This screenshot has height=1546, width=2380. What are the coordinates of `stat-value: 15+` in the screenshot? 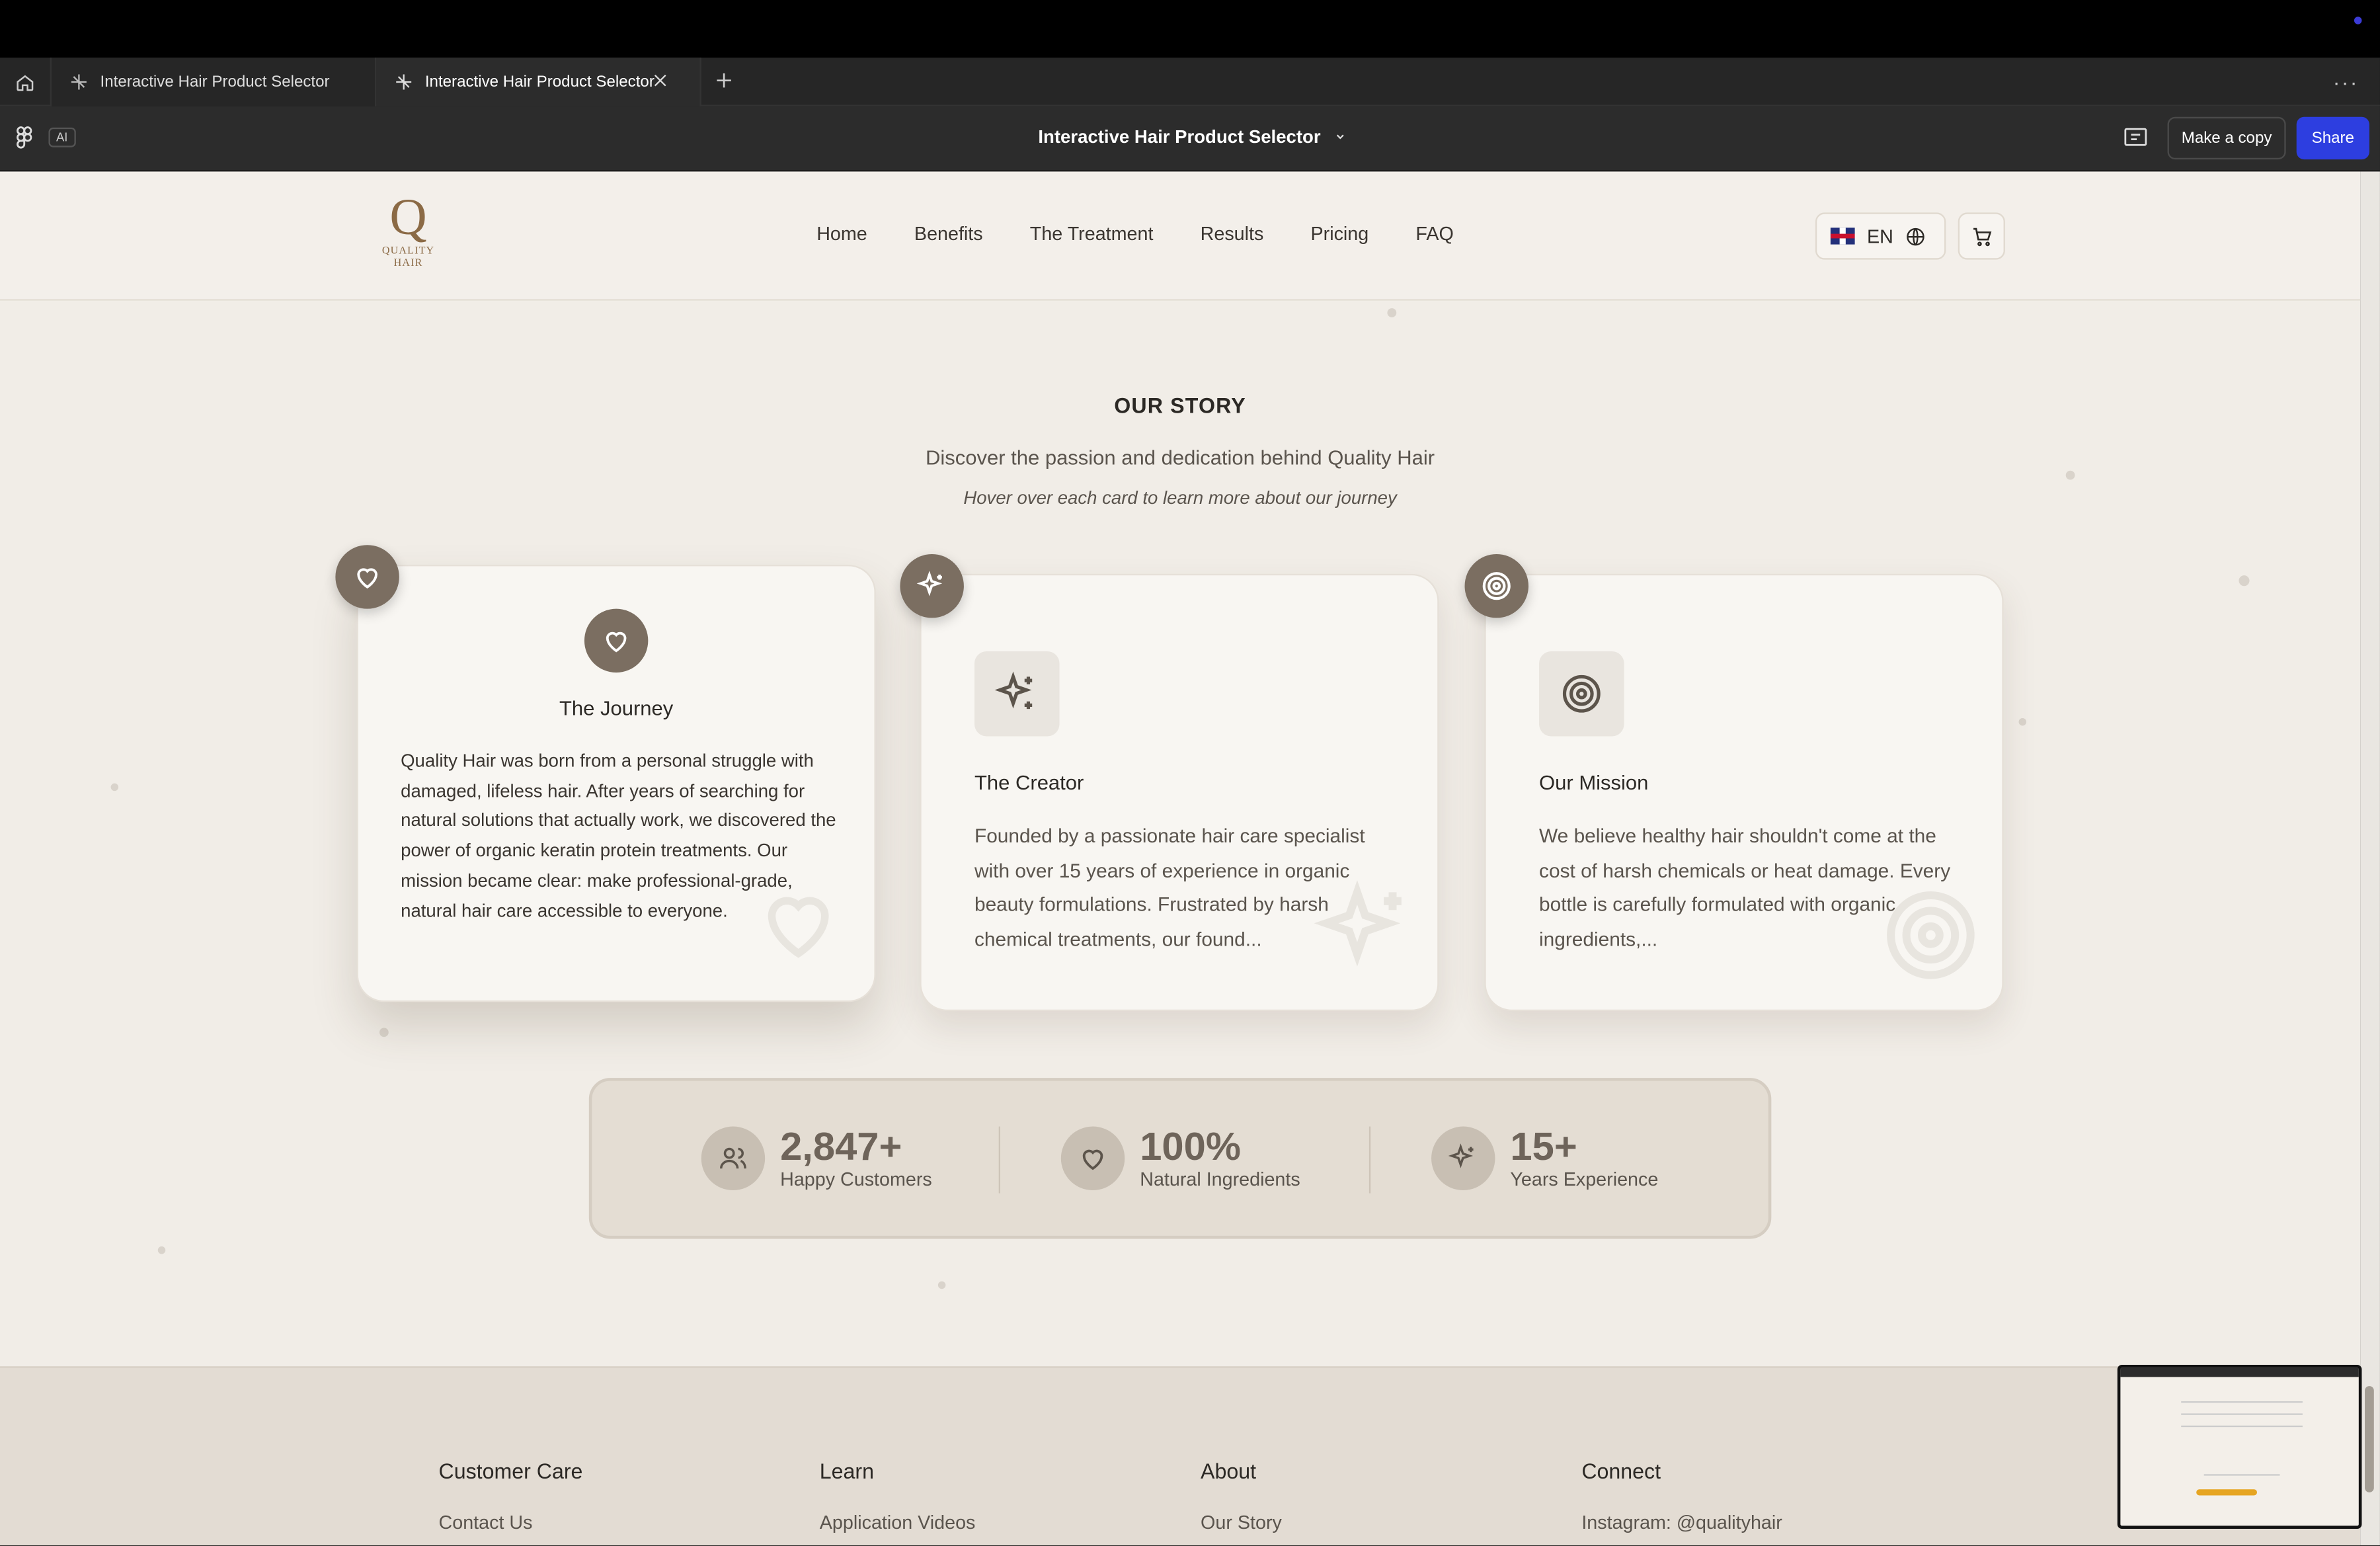 It's located at (1543, 1146).